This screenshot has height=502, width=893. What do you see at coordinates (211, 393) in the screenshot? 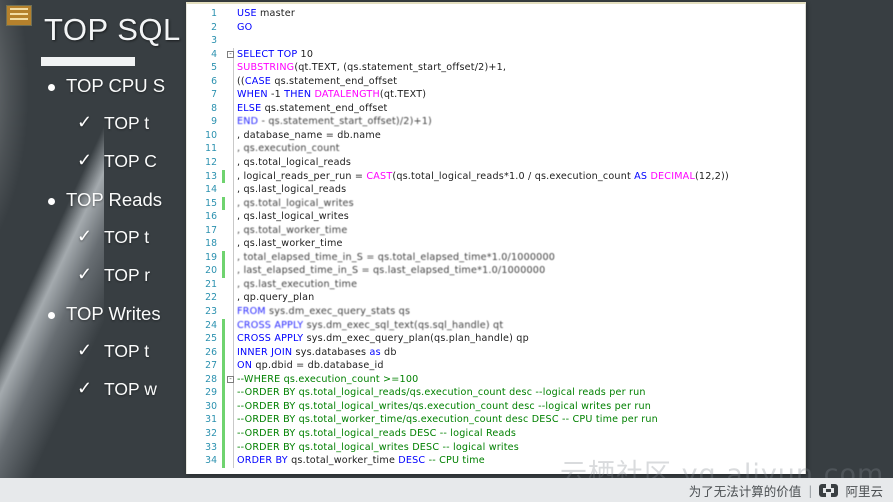
I see `line-number: 29` at bounding box center [211, 393].